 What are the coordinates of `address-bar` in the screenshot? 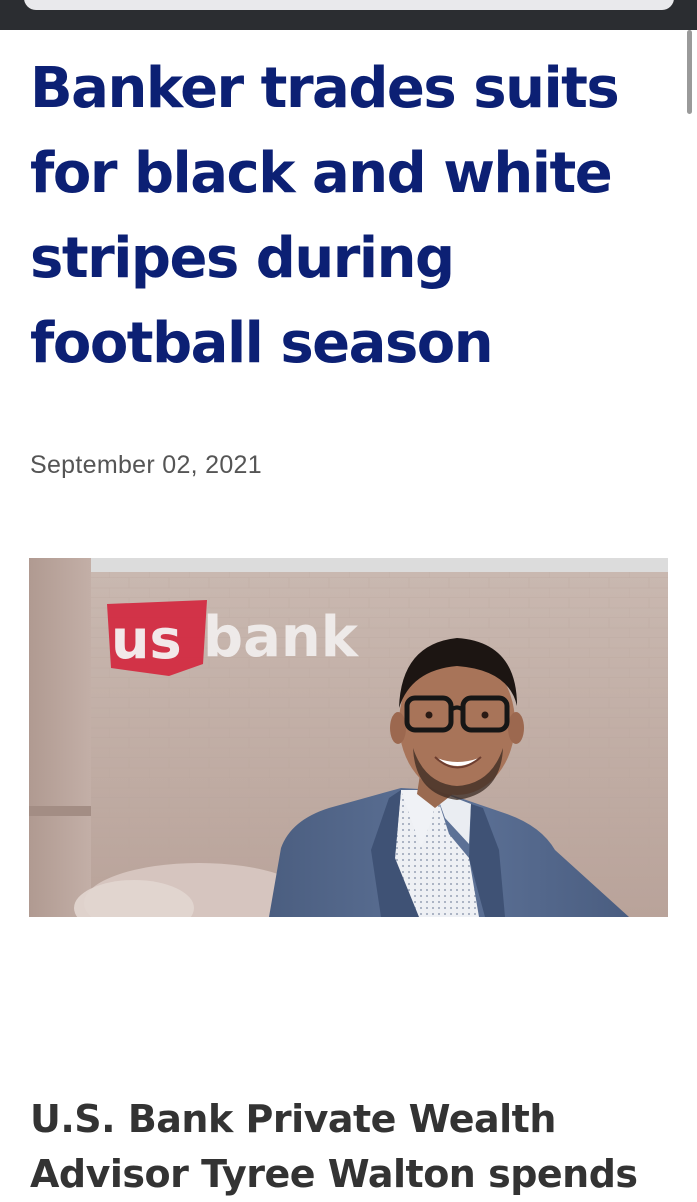 It's located at (349, 5).